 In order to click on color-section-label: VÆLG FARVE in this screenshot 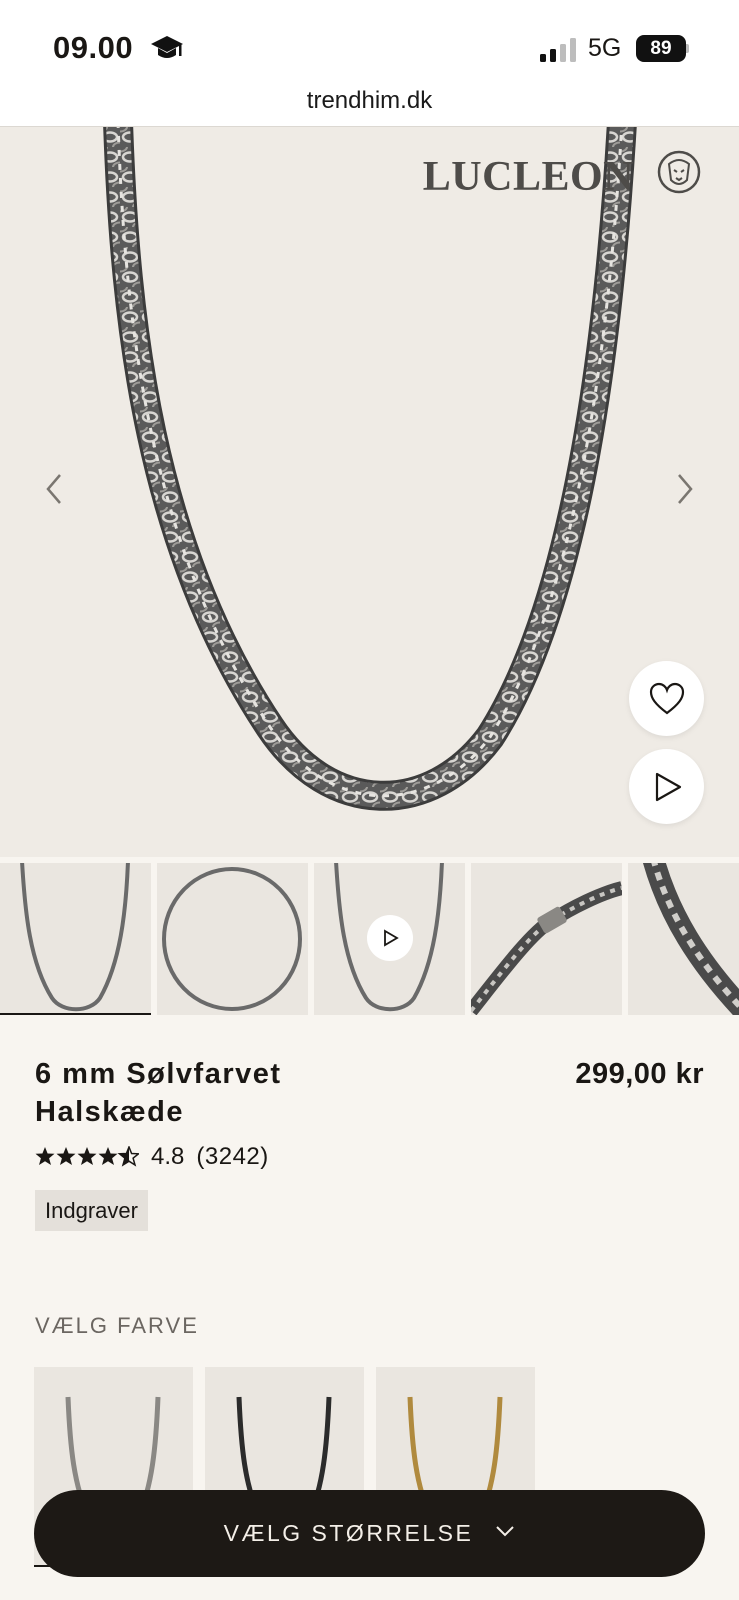, I will do `click(117, 1325)`.